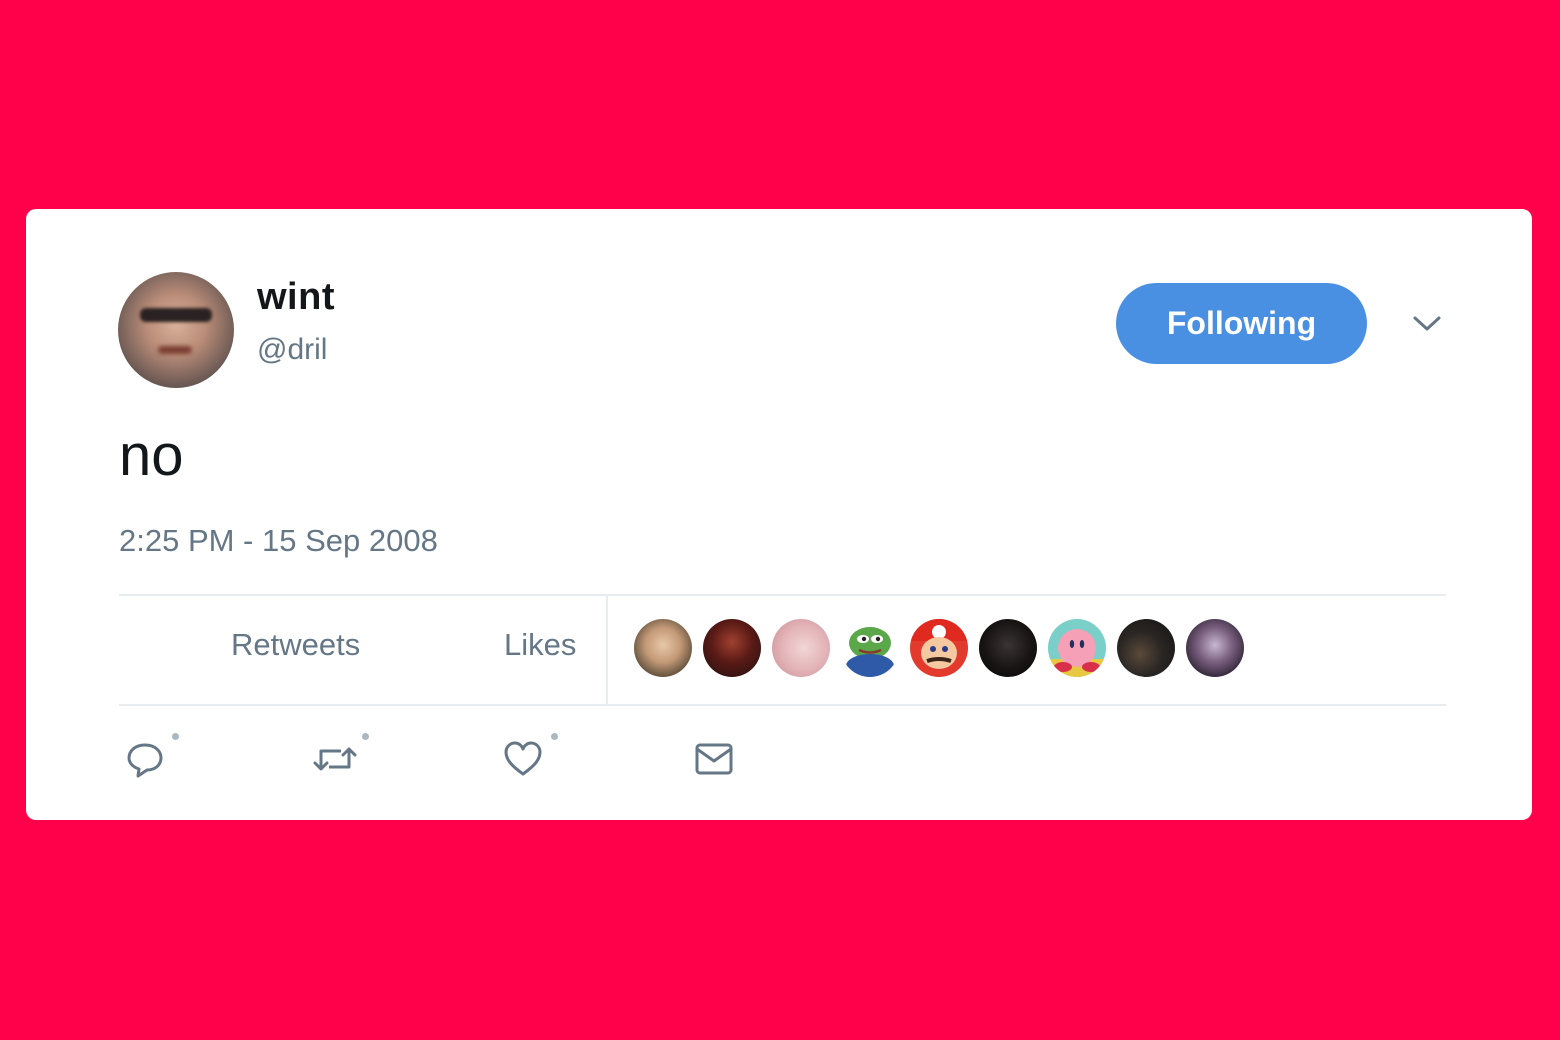  Describe the element at coordinates (175, 350) in the screenshot. I see `avatar-mouth` at that location.